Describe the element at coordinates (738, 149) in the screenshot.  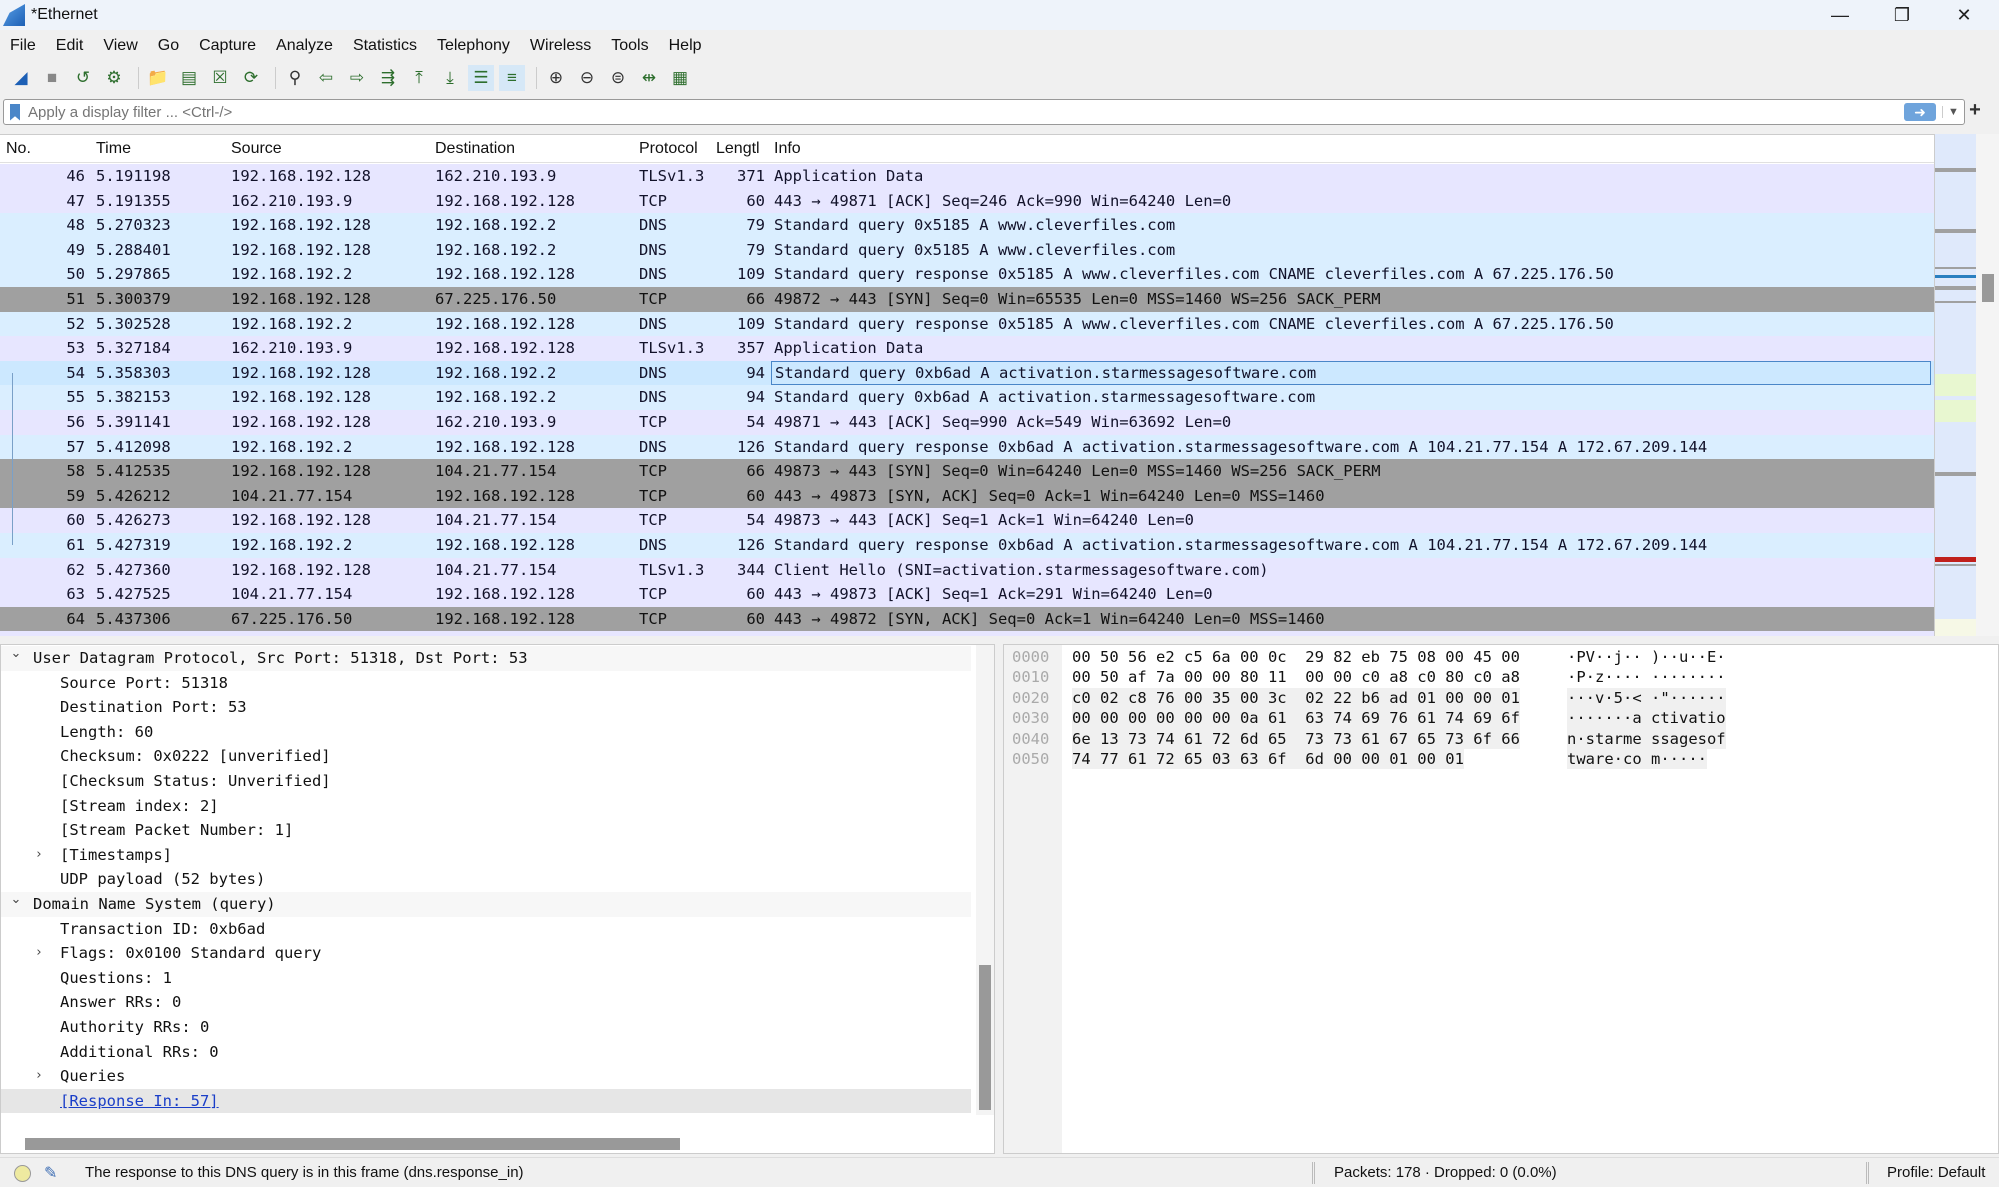
I see `column-header-lengtl: Lengtl` at that location.